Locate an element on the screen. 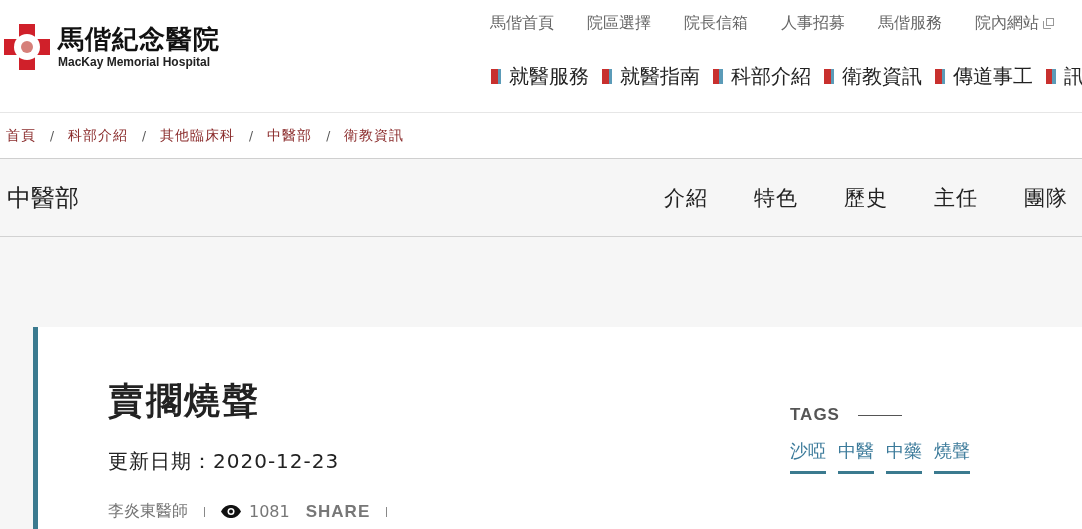 Image resolution: width=1082 pixels, height=529 pixels. hospital-subtitle: MacKay Memorial Hospital is located at coordinates (135, 62).